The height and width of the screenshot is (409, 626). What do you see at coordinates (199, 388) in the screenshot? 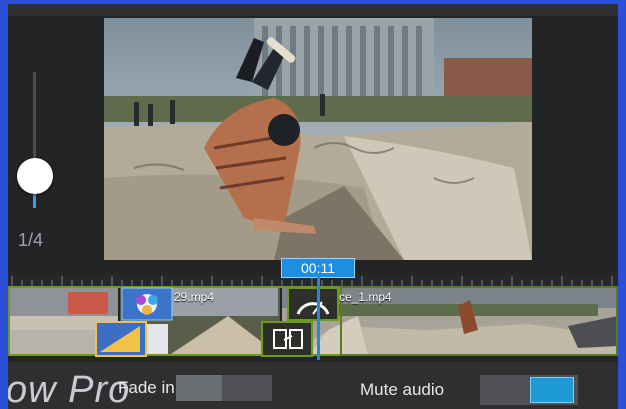
I see `fade-in-toggle-knob` at bounding box center [199, 388].